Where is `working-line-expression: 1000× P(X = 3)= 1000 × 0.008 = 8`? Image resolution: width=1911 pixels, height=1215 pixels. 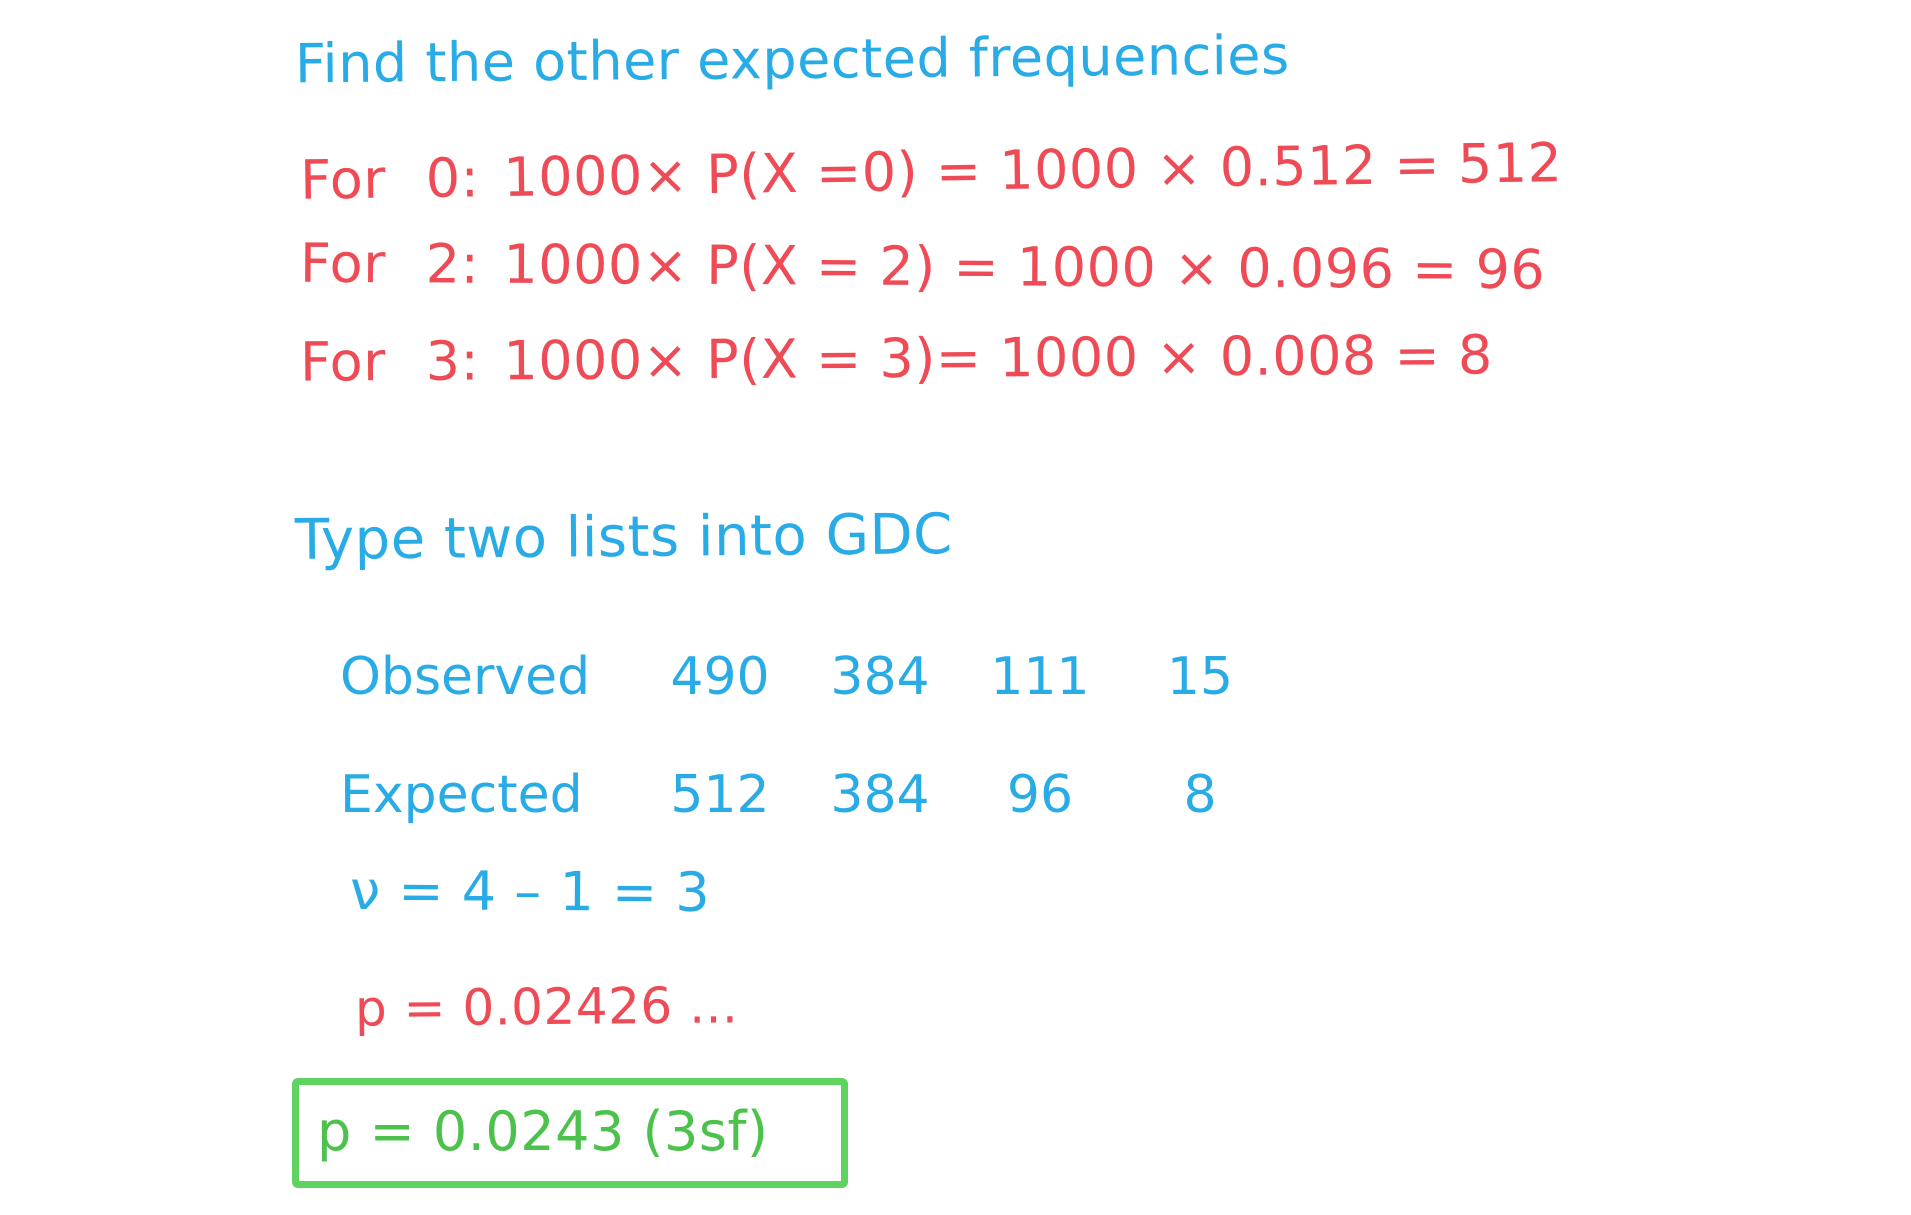 working-line-expression: 1000× P(X = 3)= 1000 × 0.008 = 8 is located at coordinates (998, 358).